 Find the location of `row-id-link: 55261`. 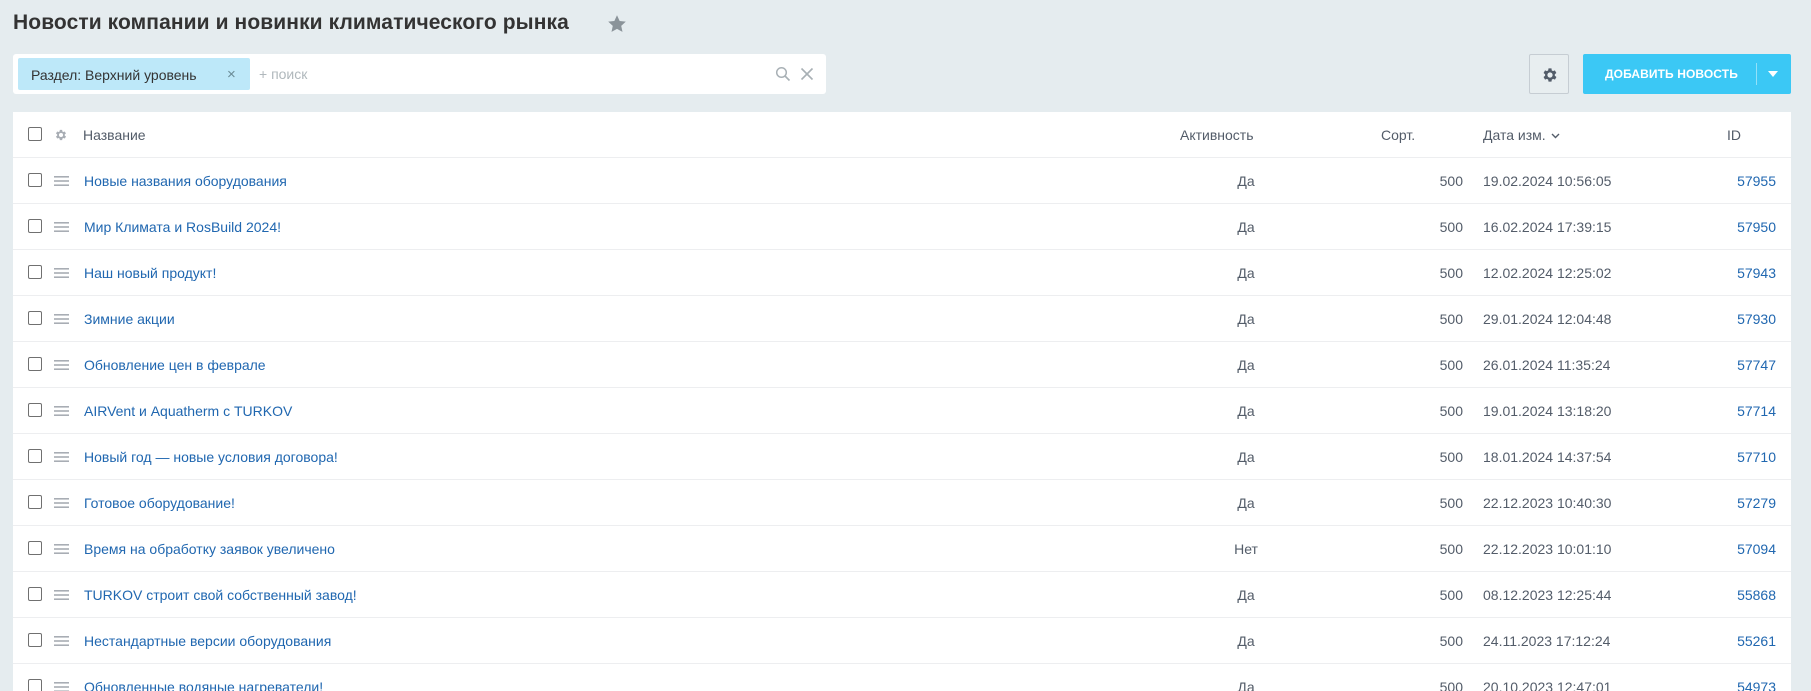

row-id-link: 55261 is located at coordinates (1734, 641).